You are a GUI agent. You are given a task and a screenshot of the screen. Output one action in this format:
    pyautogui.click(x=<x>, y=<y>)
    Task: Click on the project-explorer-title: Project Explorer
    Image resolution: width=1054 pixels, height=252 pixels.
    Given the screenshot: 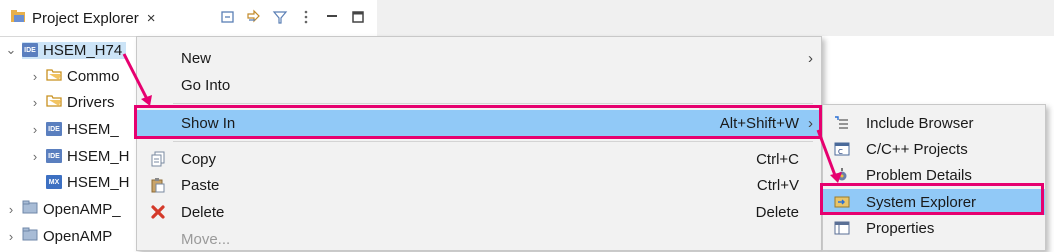 What is the action you would take?
    pyautogui.click(x=85, y=18)
    